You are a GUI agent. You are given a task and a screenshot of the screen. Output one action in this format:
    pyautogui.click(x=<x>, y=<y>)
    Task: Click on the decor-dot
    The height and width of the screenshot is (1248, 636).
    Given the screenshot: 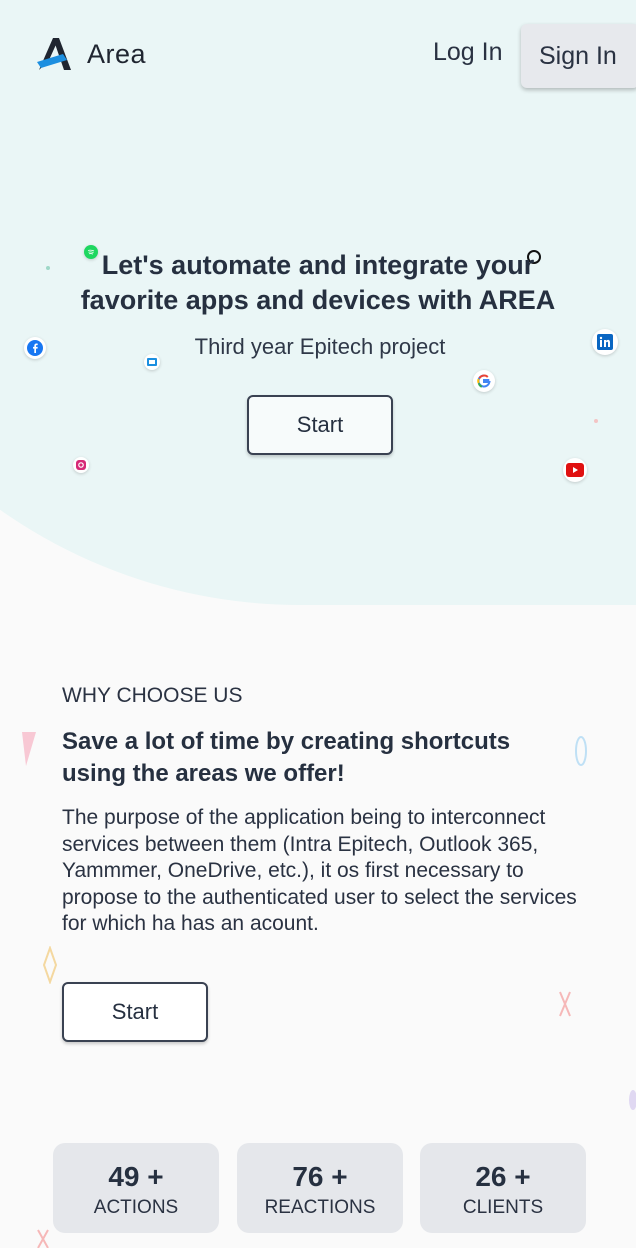 What is the action you would take?
    pyautogui.click(x=596, y=421)
    